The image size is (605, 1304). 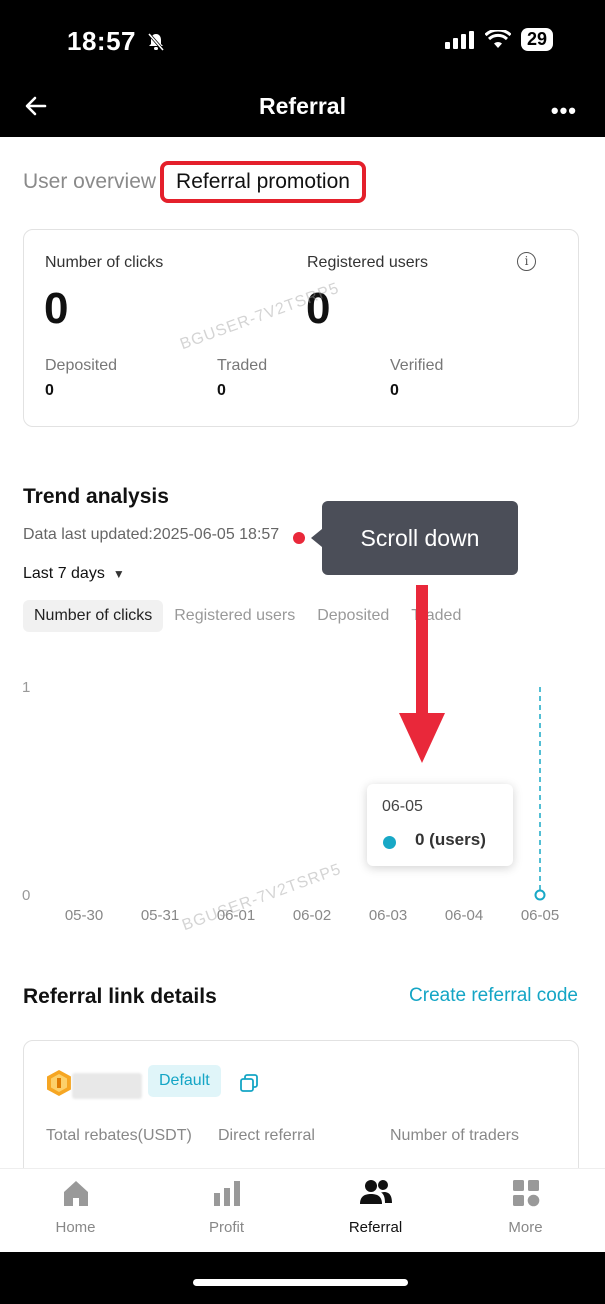 What do you see at coordinates (422, 674) in the screenshot?
I see `arrow-down-icon` at bounding box center [422, 674].